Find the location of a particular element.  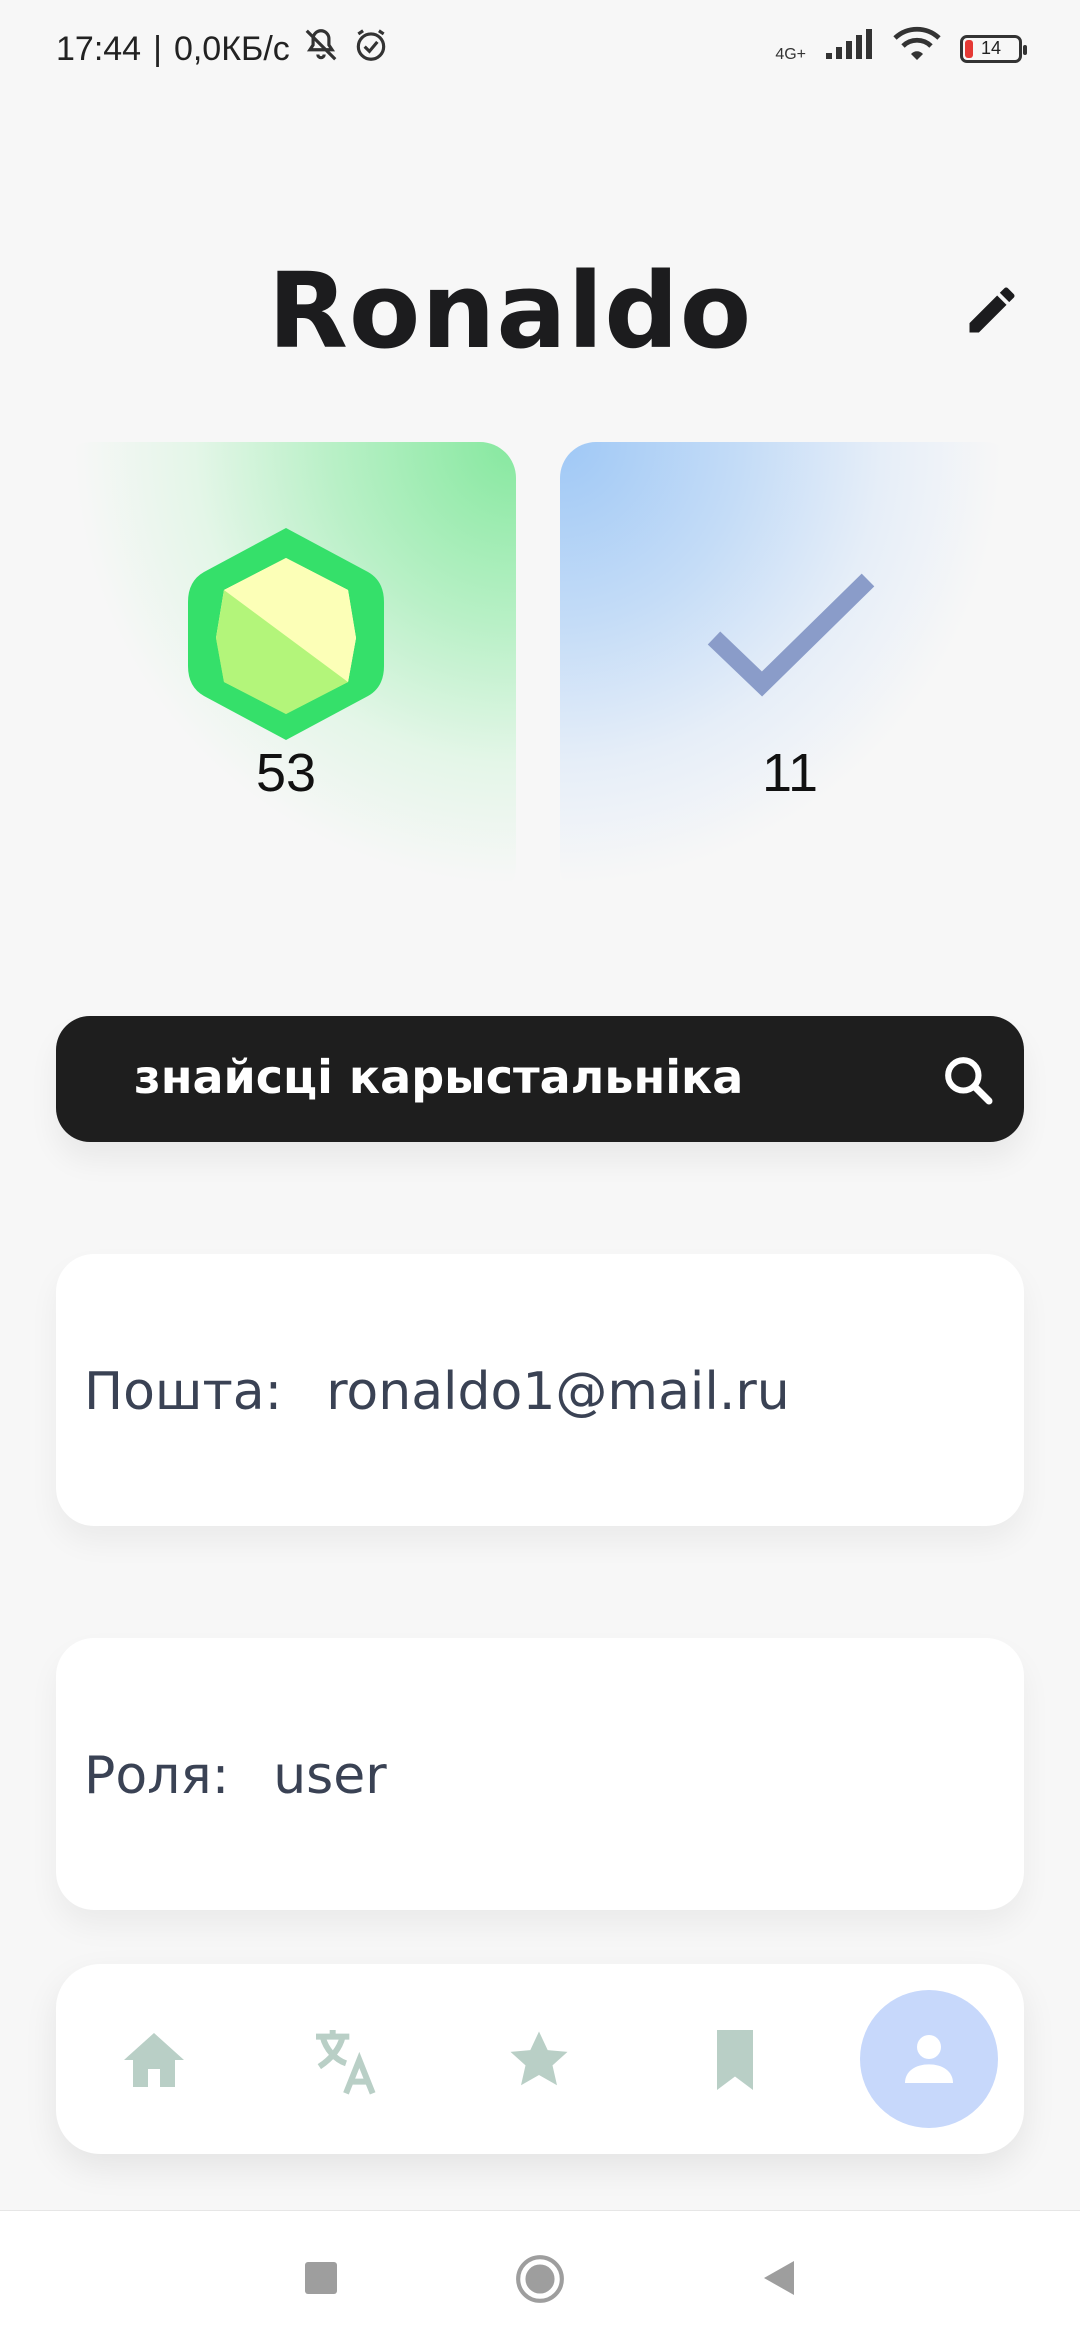

search-user-button: знайсці карыстальніка is located at coordinates (540, 1079).